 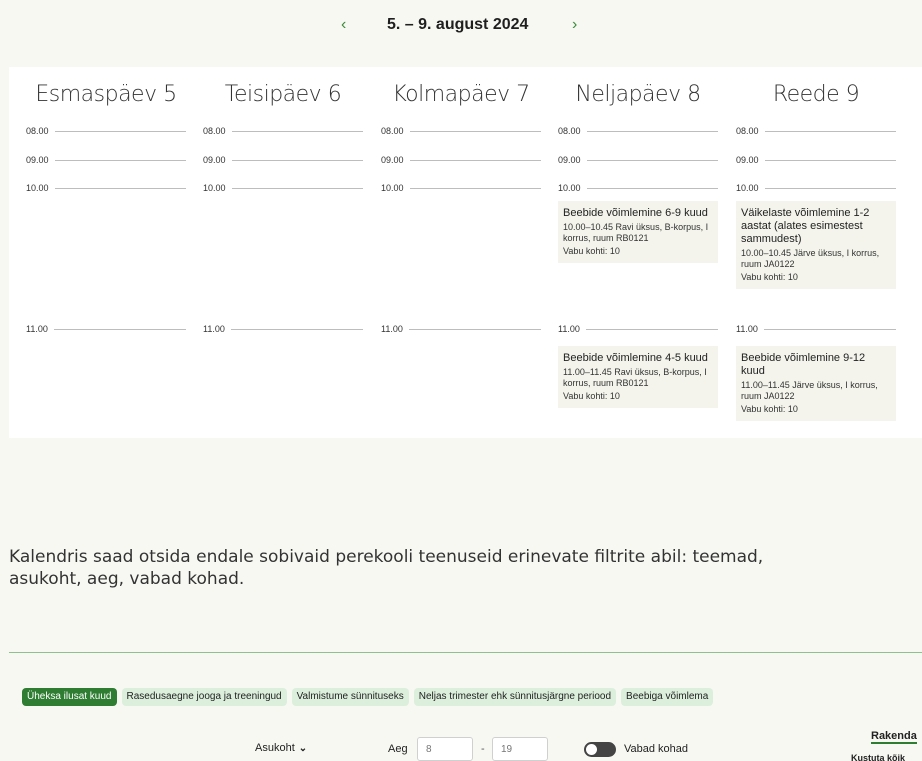 I want to click on chevron-left-icon: ‹, so click(x=343, y=25).